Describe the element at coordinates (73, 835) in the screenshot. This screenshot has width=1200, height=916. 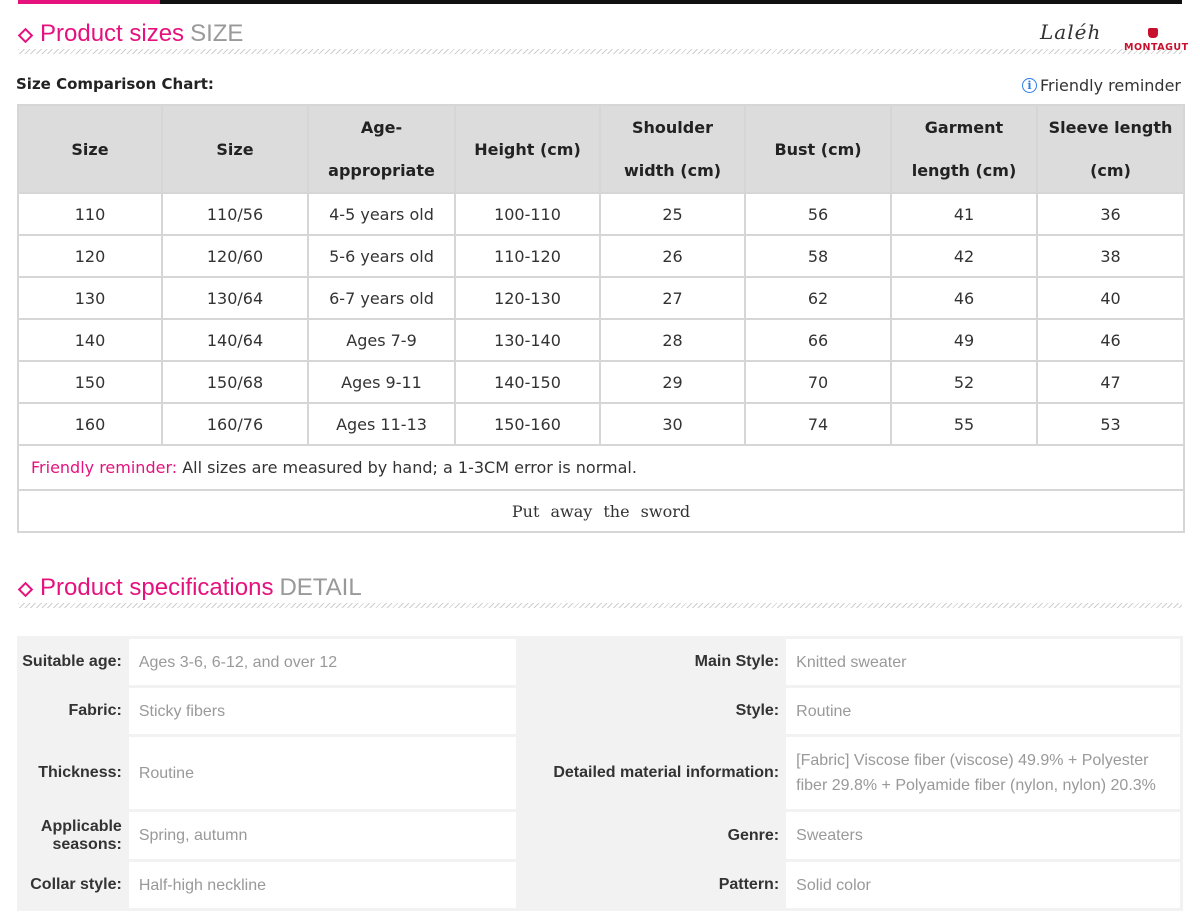
I see `spec-key: Applicable seasons:` at that location.